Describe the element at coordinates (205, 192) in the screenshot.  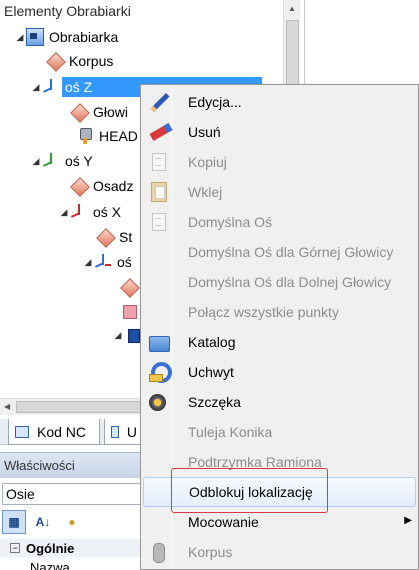
I see `menu-item-label: Wklej` at that location.